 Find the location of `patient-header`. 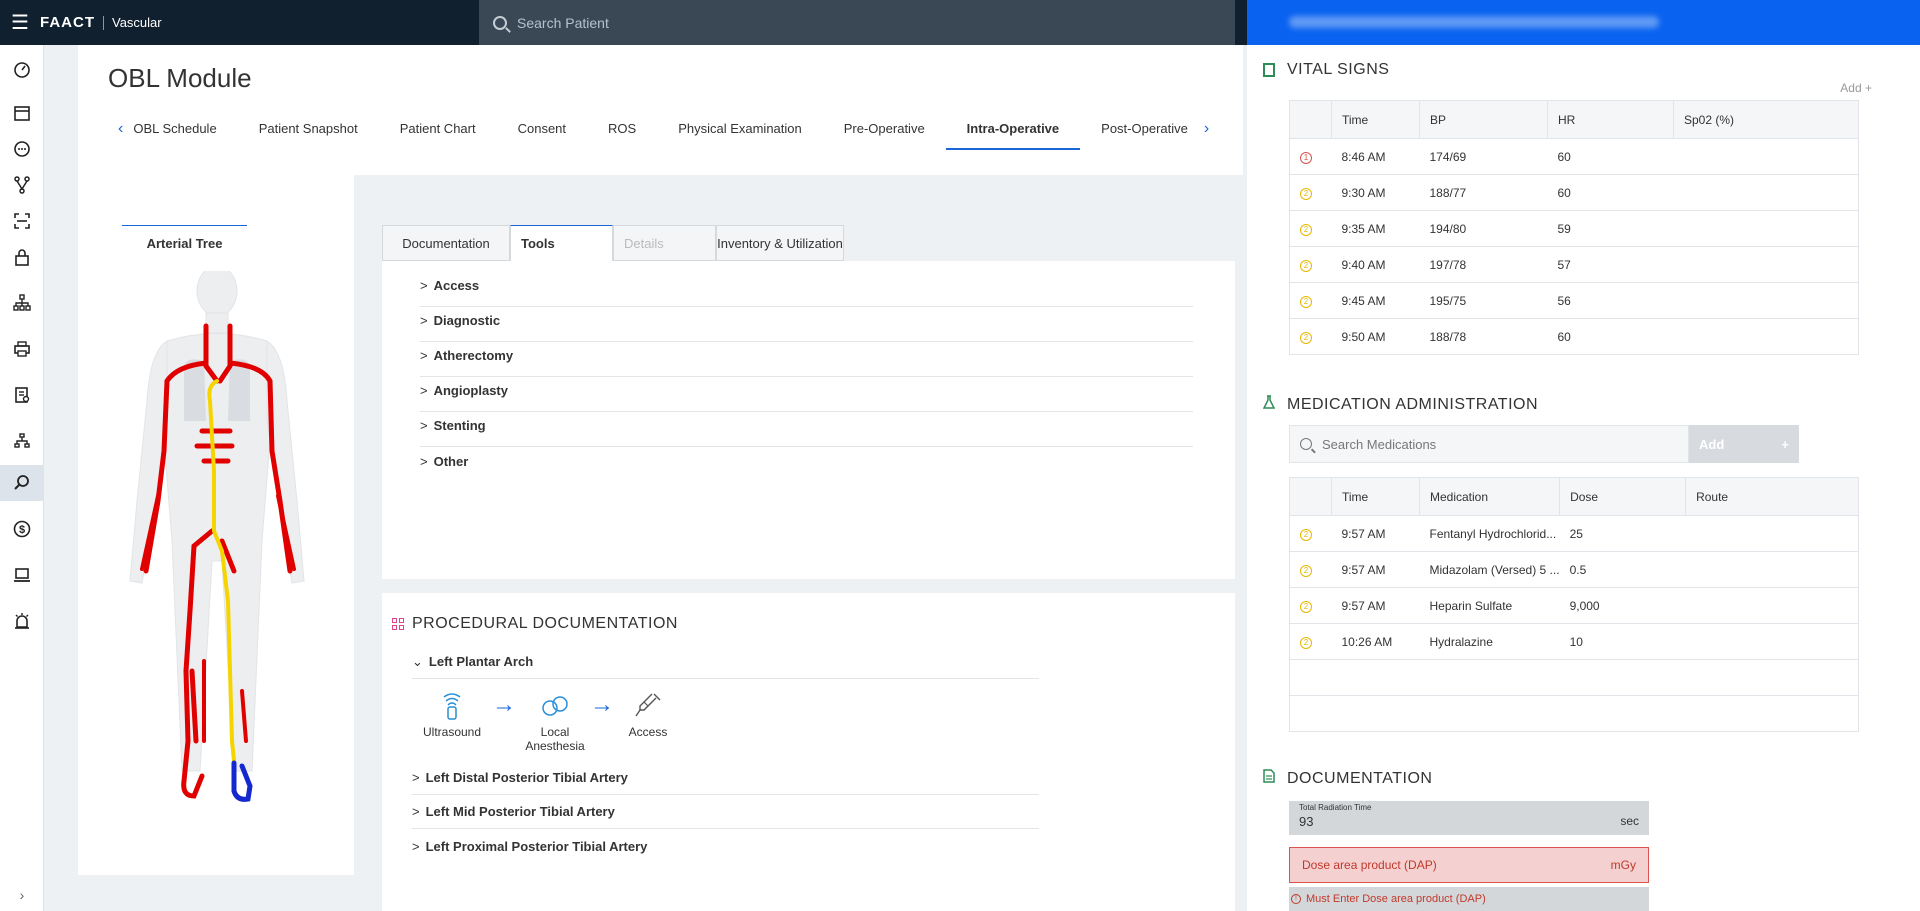

patient-header is located at coordinates (1583, 22).